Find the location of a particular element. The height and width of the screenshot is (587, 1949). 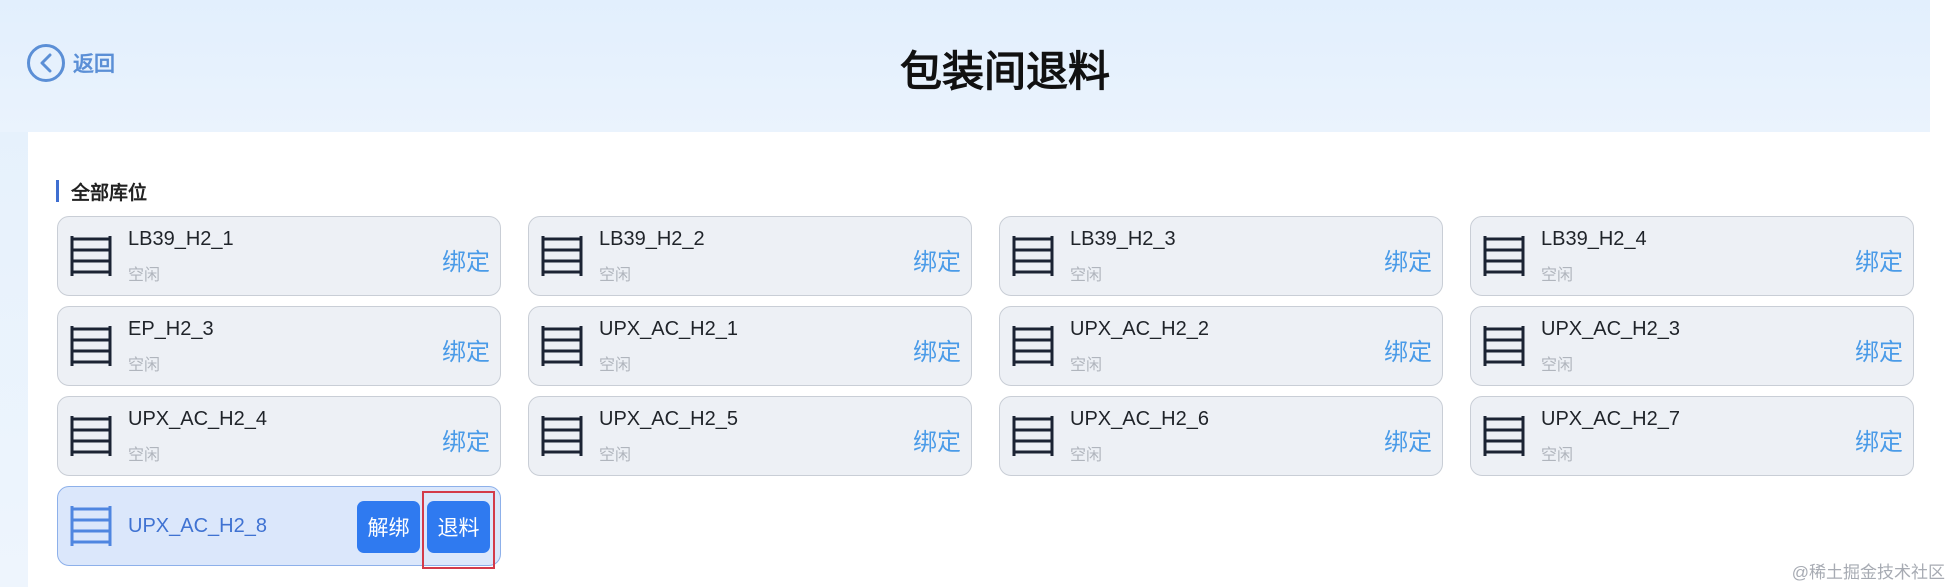

location-card-active: UPX_AC_H2_8 解绑 退料 is located at coordinates (279, 526).